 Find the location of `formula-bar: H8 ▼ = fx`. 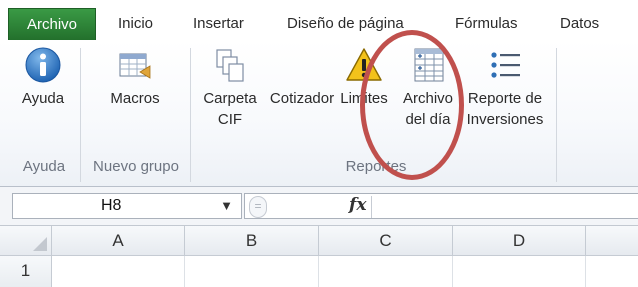

formula-bar: H8 ▼ = fx is located at coordinates (319, 206).